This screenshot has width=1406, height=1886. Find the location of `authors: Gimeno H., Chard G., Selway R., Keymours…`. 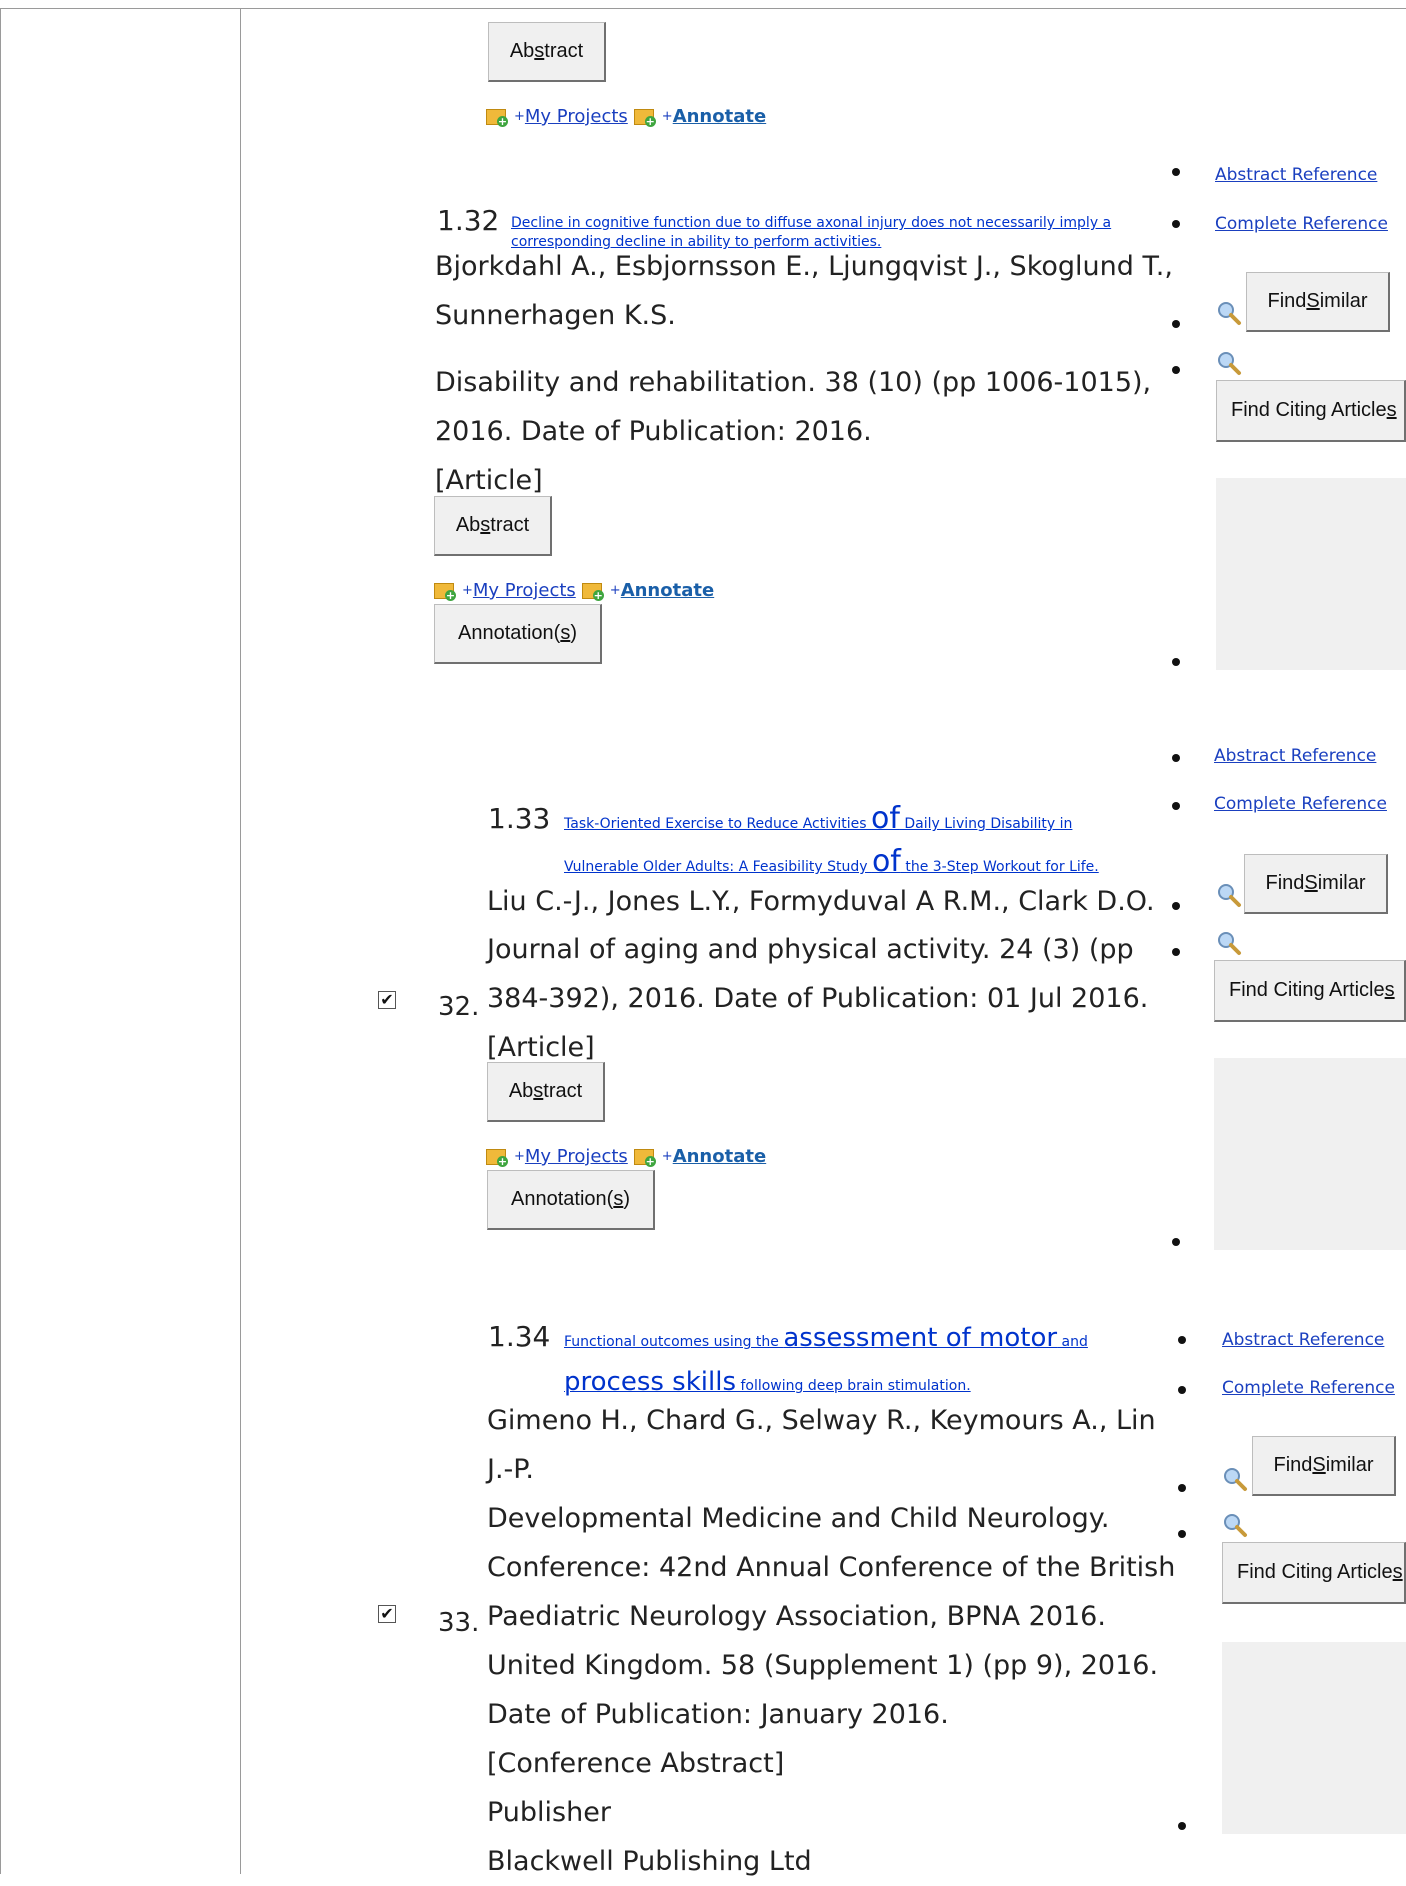

authors: Gimeno H., Chard G., Selway R., Keymours… is located at coordinates (821, 1445).